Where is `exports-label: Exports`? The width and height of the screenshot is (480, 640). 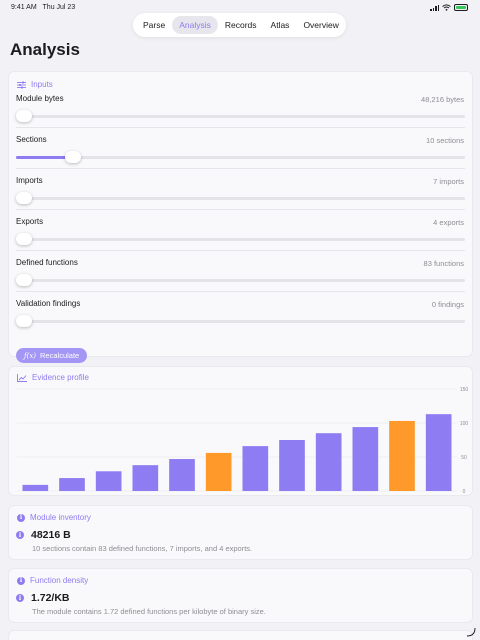
exports-label: Exports is located at coordinates (30, 221).